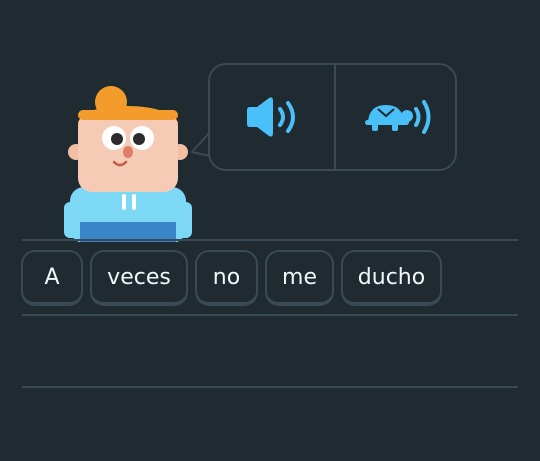 This screenshot has width=540, height=461. I want to click on play-slow-audio-button, so click(398, 117).